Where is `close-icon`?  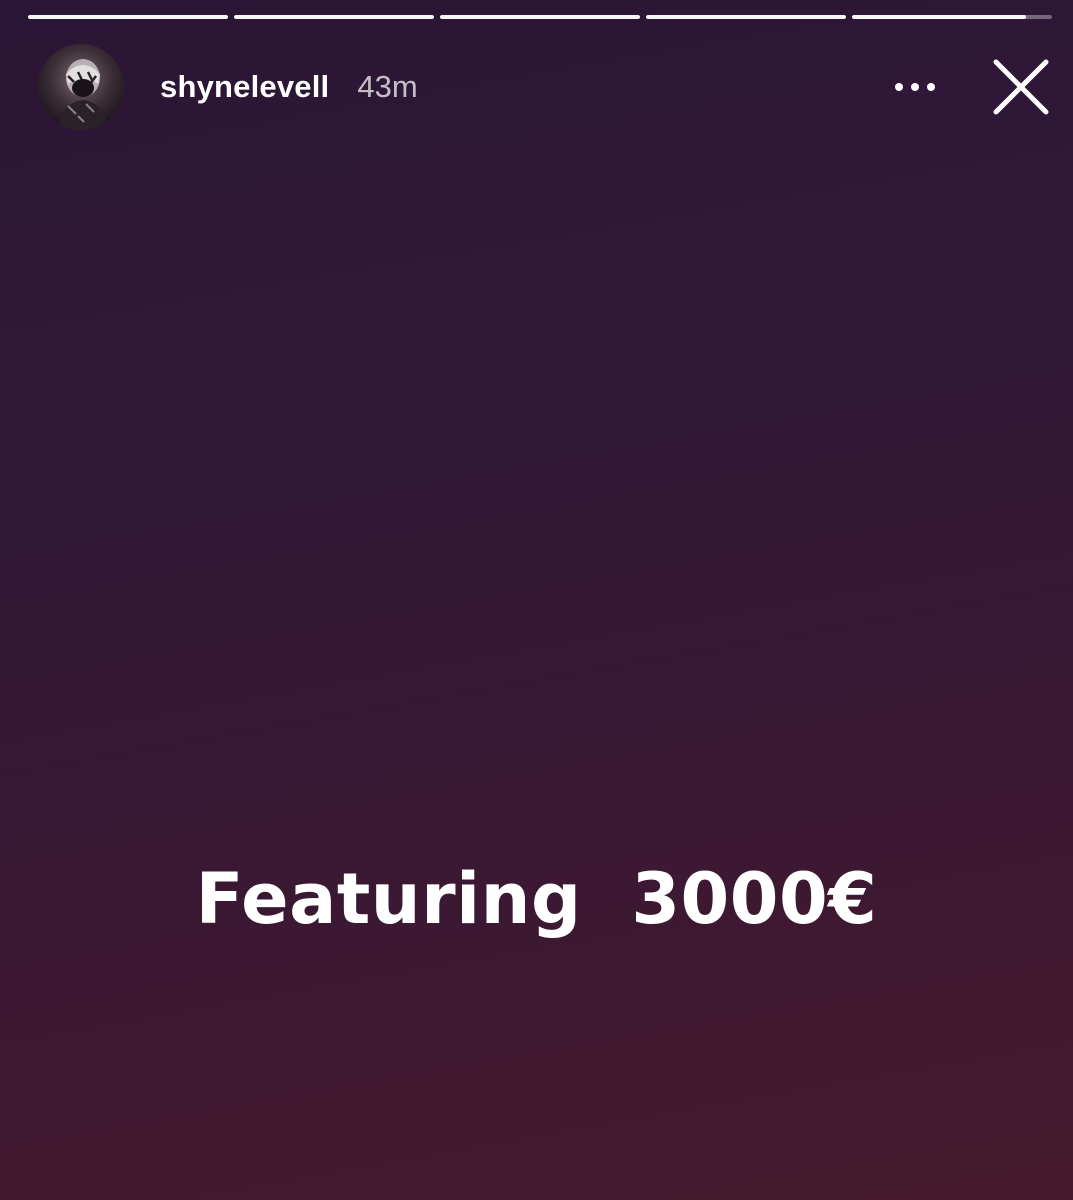 close-icon is located at coordinates (1021, 87).